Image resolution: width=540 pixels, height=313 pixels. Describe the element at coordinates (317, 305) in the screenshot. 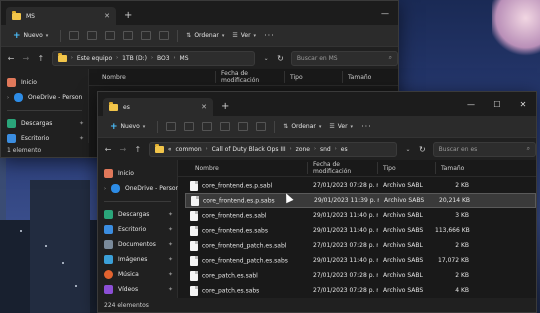

I see `status-bar: 224 elementos` at that location.